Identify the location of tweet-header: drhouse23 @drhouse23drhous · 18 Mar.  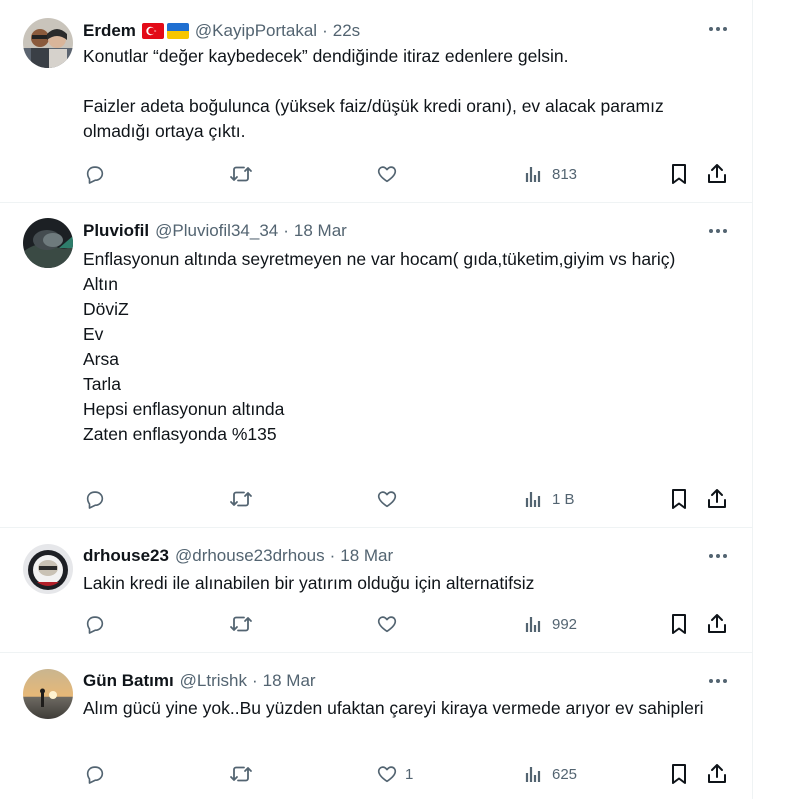
(238, 556).